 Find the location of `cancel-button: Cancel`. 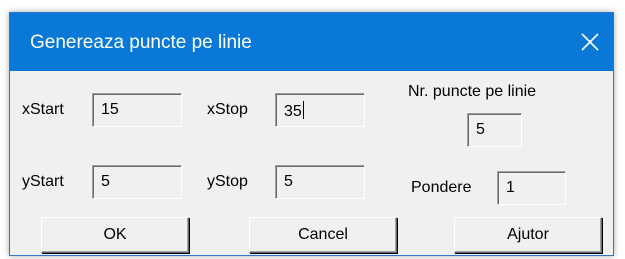

cancel-button: Cancel is located at coordinates (323, 235).